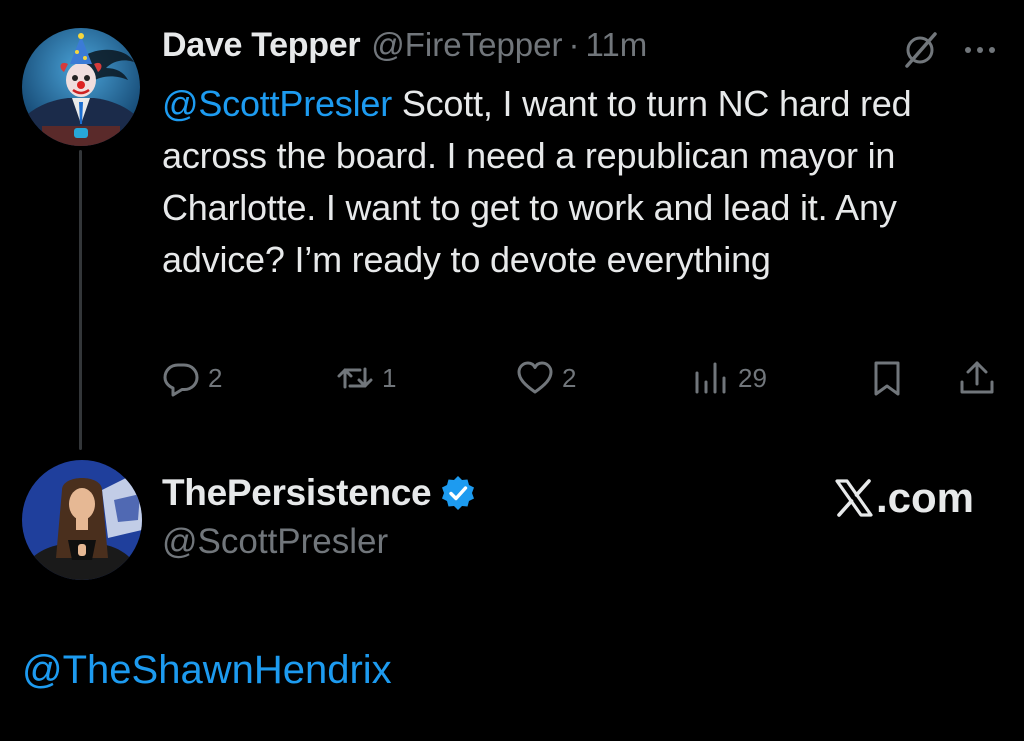  What do you see at coordinates (925, 497) in the screenshot?
I see `watermark-text: .com` at bounding box center [925, 497].